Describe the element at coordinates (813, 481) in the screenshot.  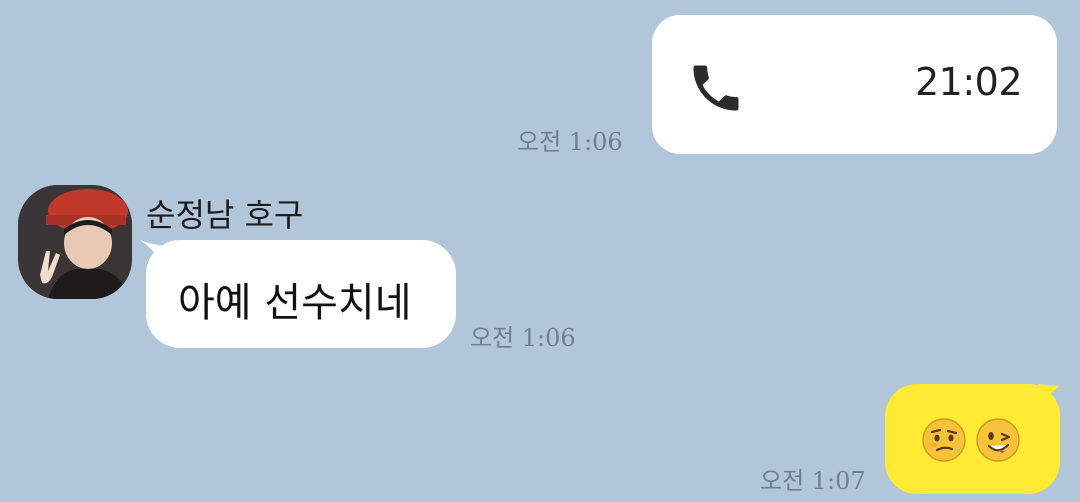
I see `message-timestamp: 오전 1:07` at that location.